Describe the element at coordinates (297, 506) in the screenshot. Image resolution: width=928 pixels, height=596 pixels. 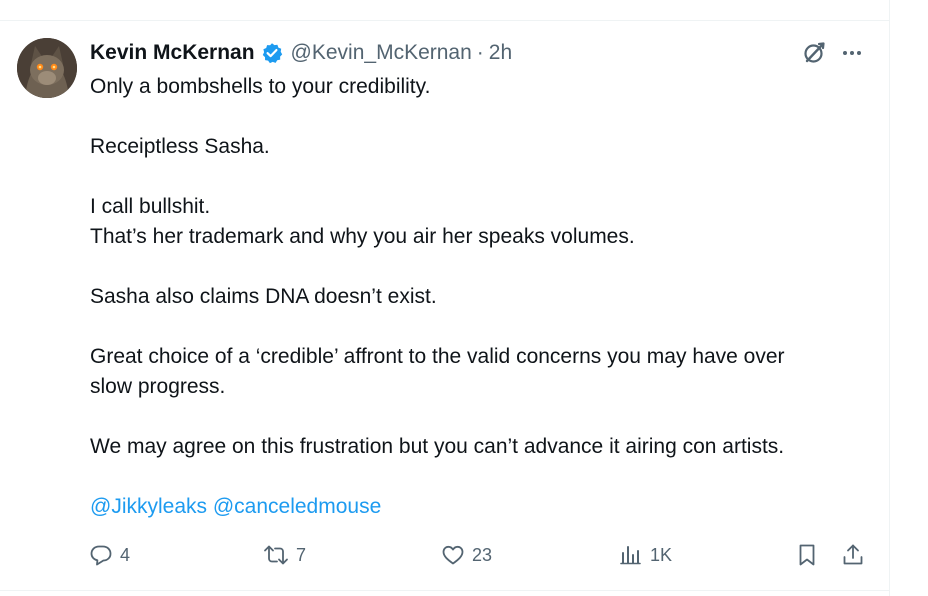
I see `mention-link: @canceledmouse` at that location.